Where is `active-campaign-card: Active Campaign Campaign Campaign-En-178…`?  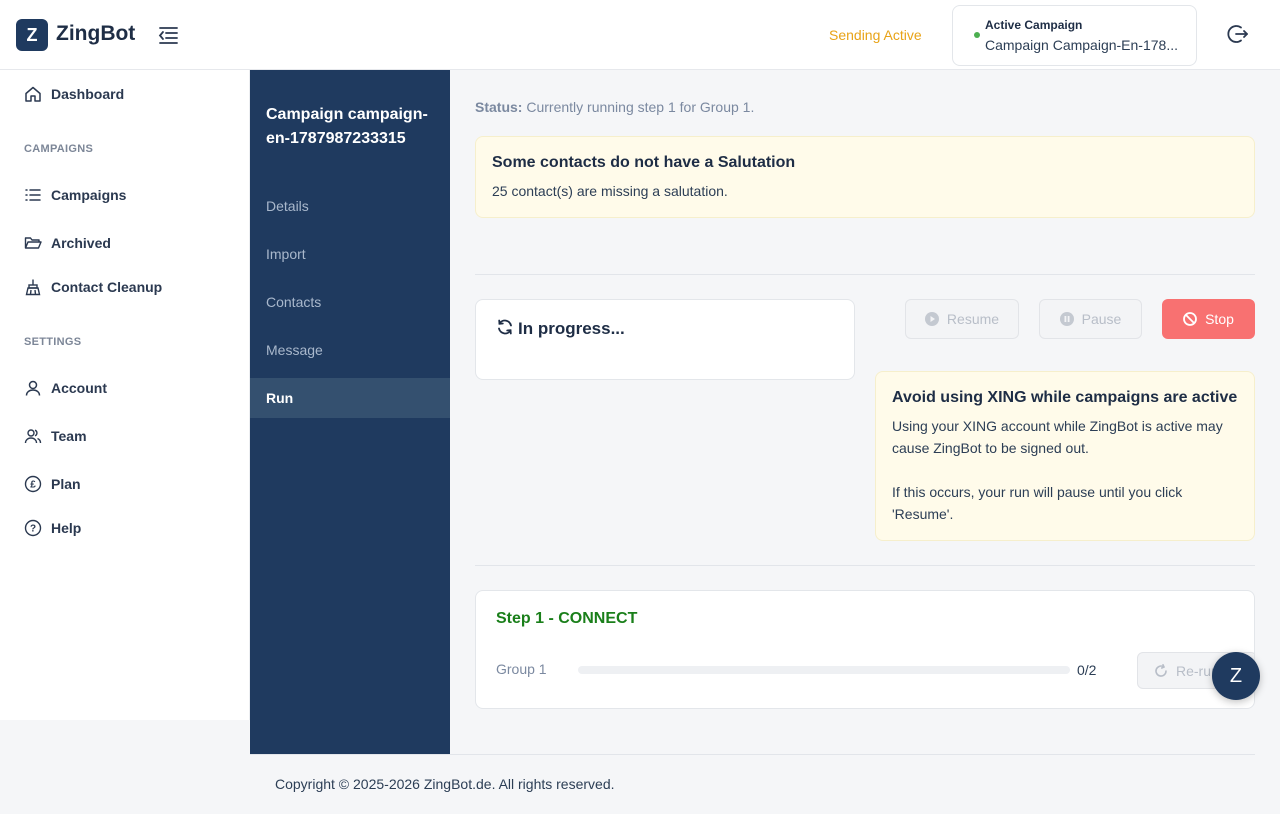
active-campaign-card: Active Campaign Campaign Campaign-En-178… is located at coordinates (1074, 35).